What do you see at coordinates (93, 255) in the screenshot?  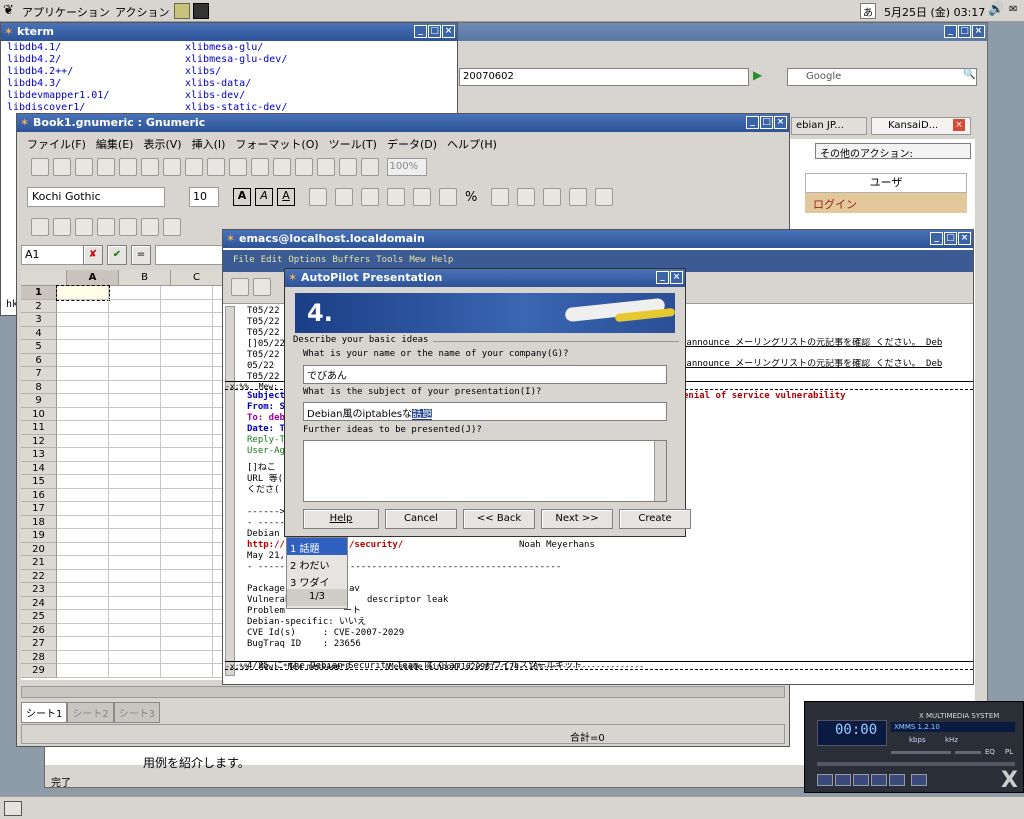 I see `formula-cancel-button: ✘` at bounding box center [93, 255].